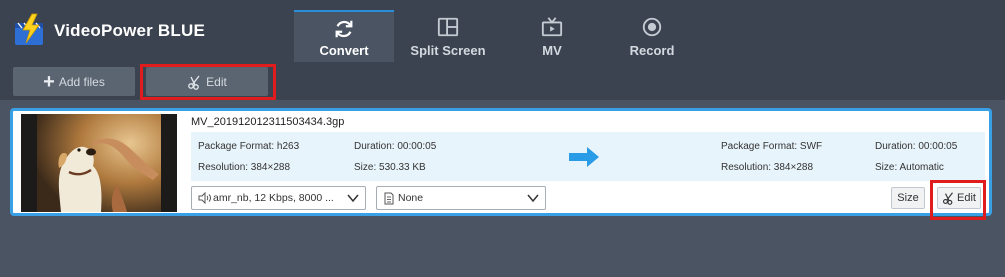  I want to click on speaker-icon, so click(204, 198).